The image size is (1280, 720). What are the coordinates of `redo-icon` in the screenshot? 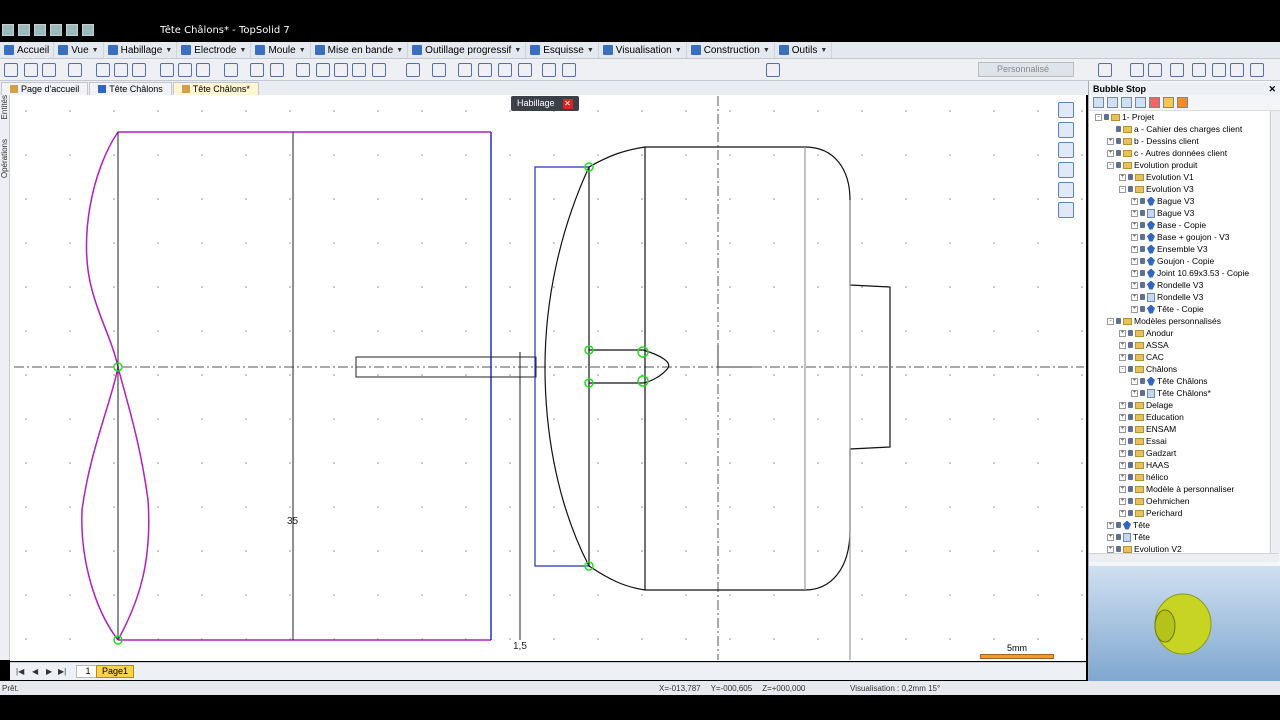 It's located at (72, 30).